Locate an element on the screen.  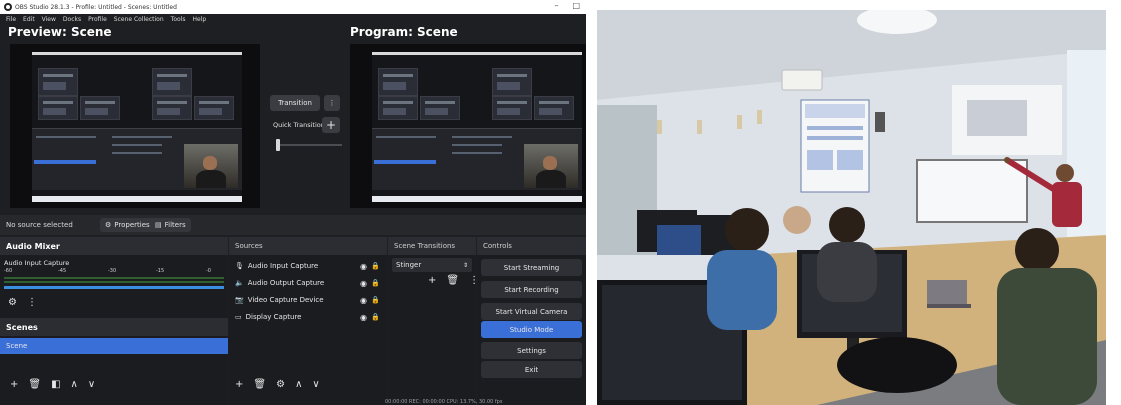
preview-mini-screen is located at coordinates (137, 127).